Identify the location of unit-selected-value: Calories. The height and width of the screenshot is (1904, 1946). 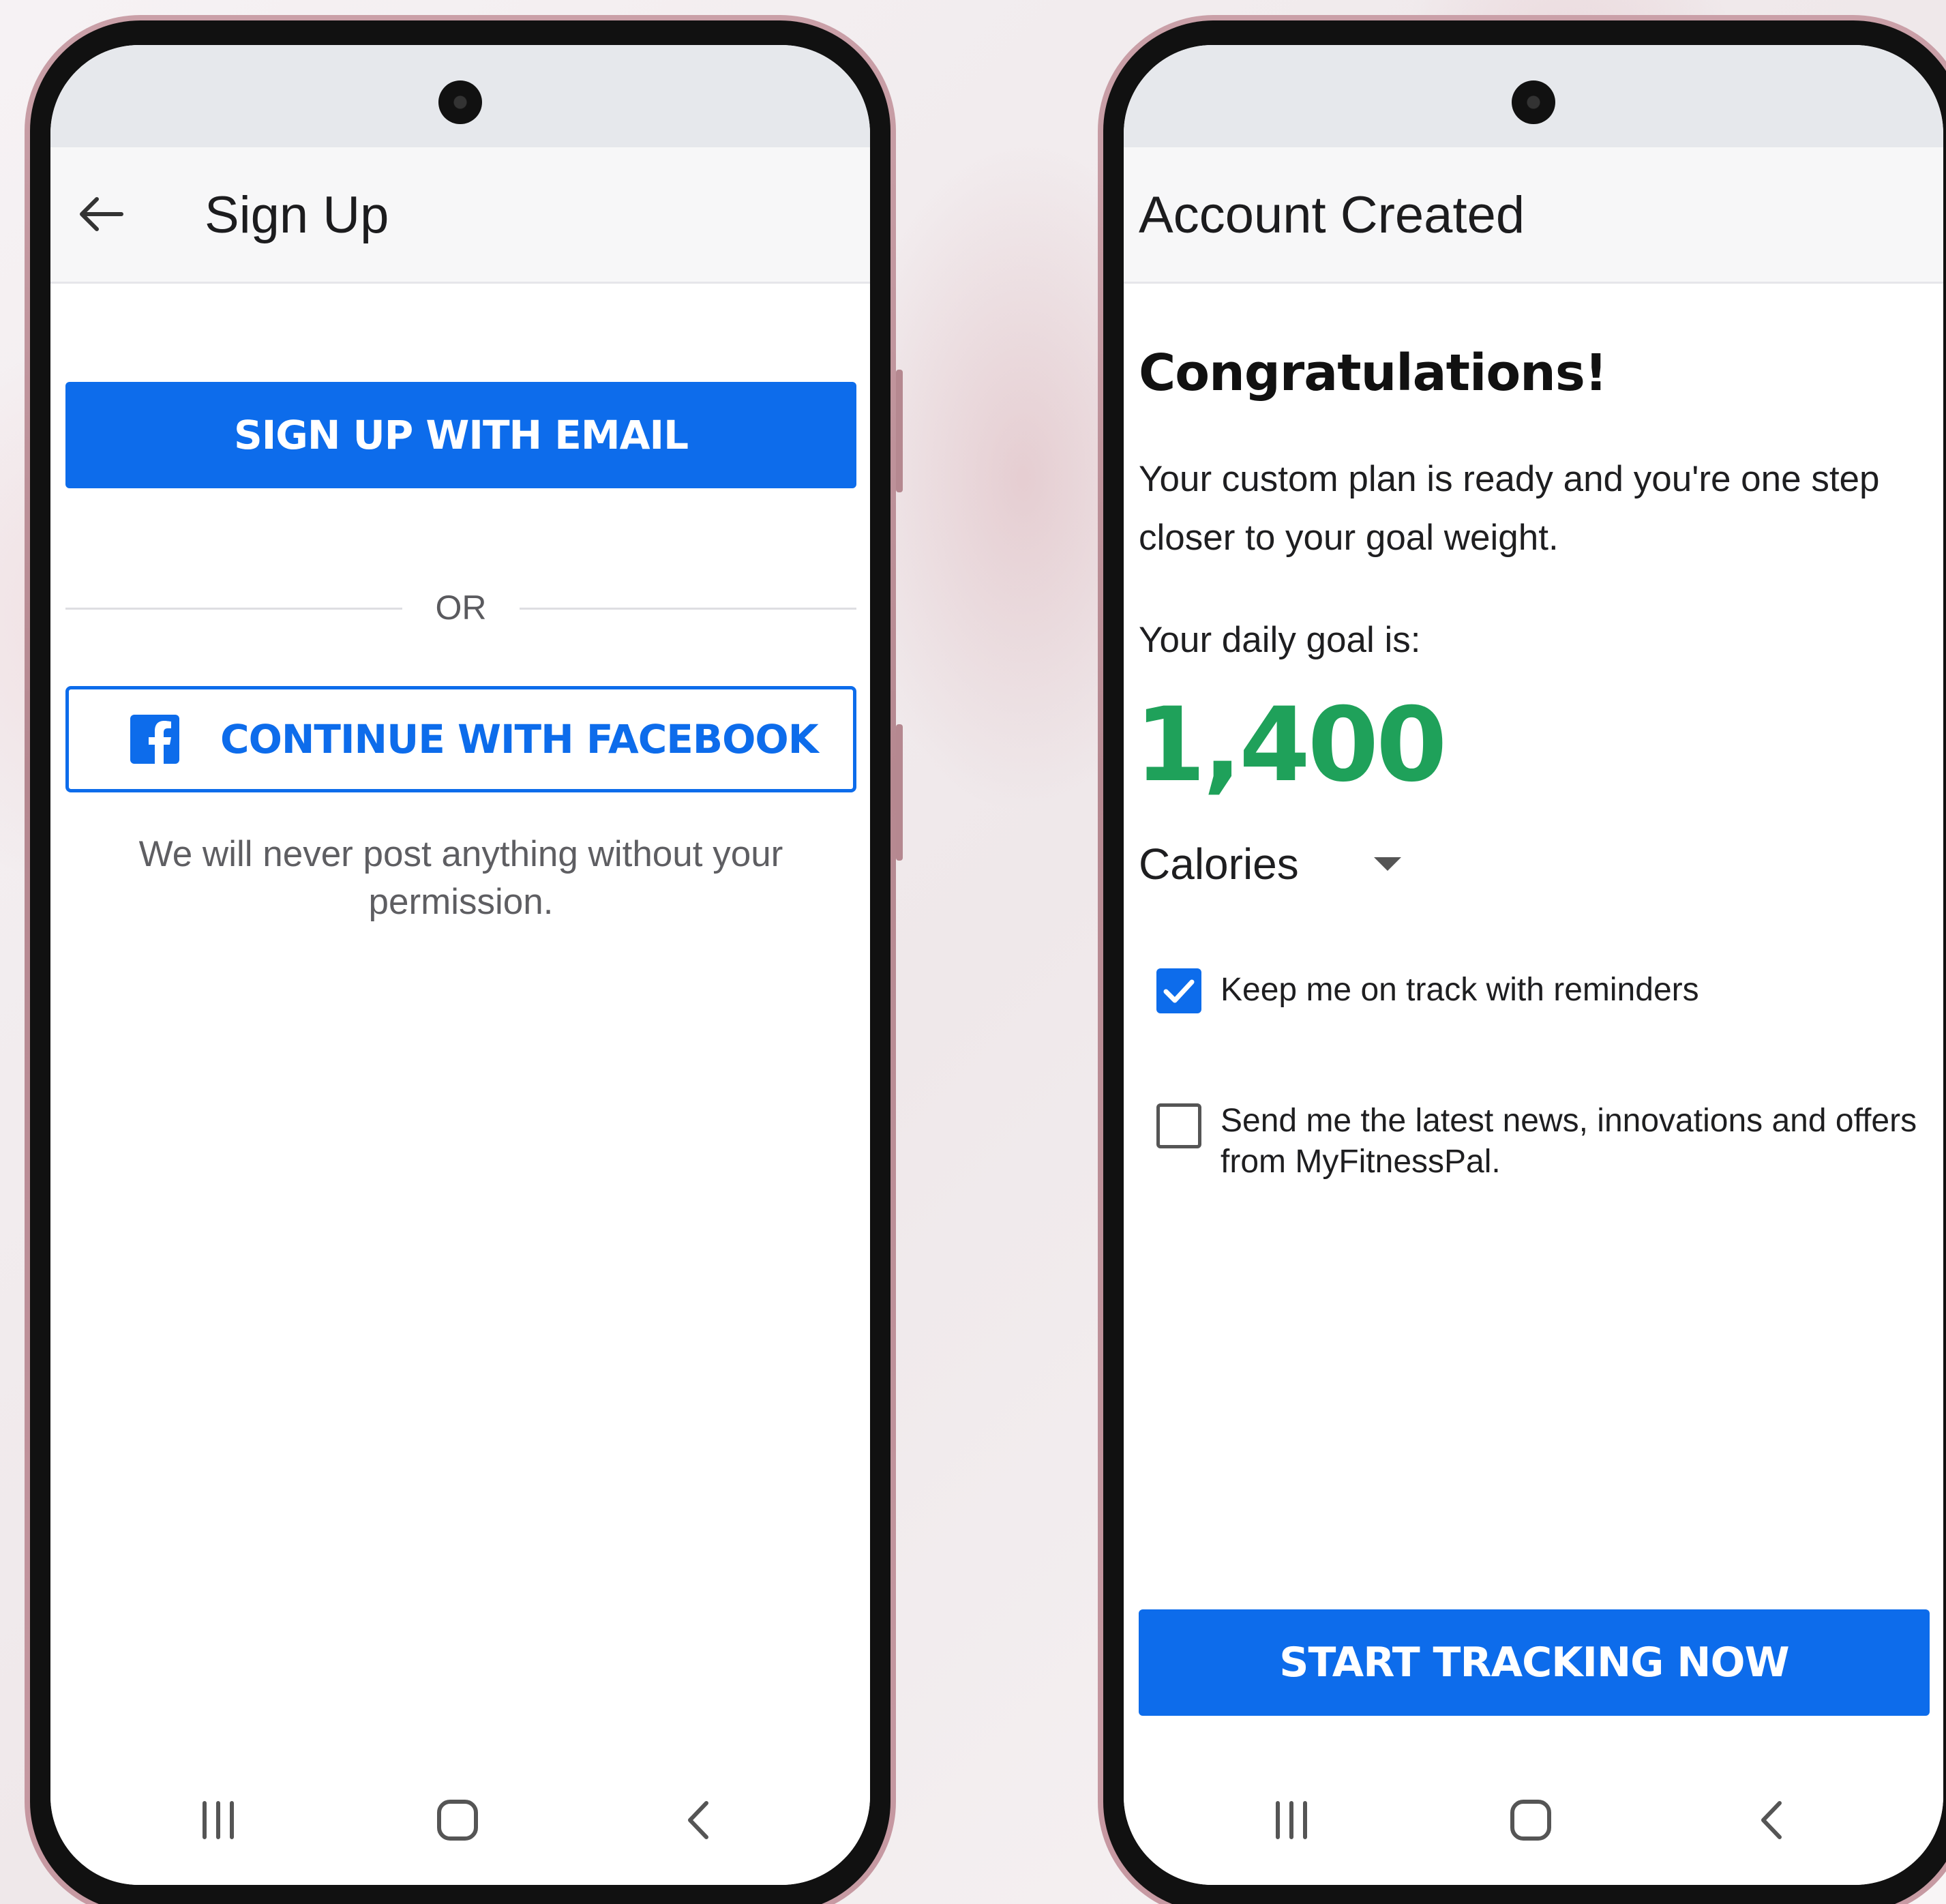
(1219, 864).